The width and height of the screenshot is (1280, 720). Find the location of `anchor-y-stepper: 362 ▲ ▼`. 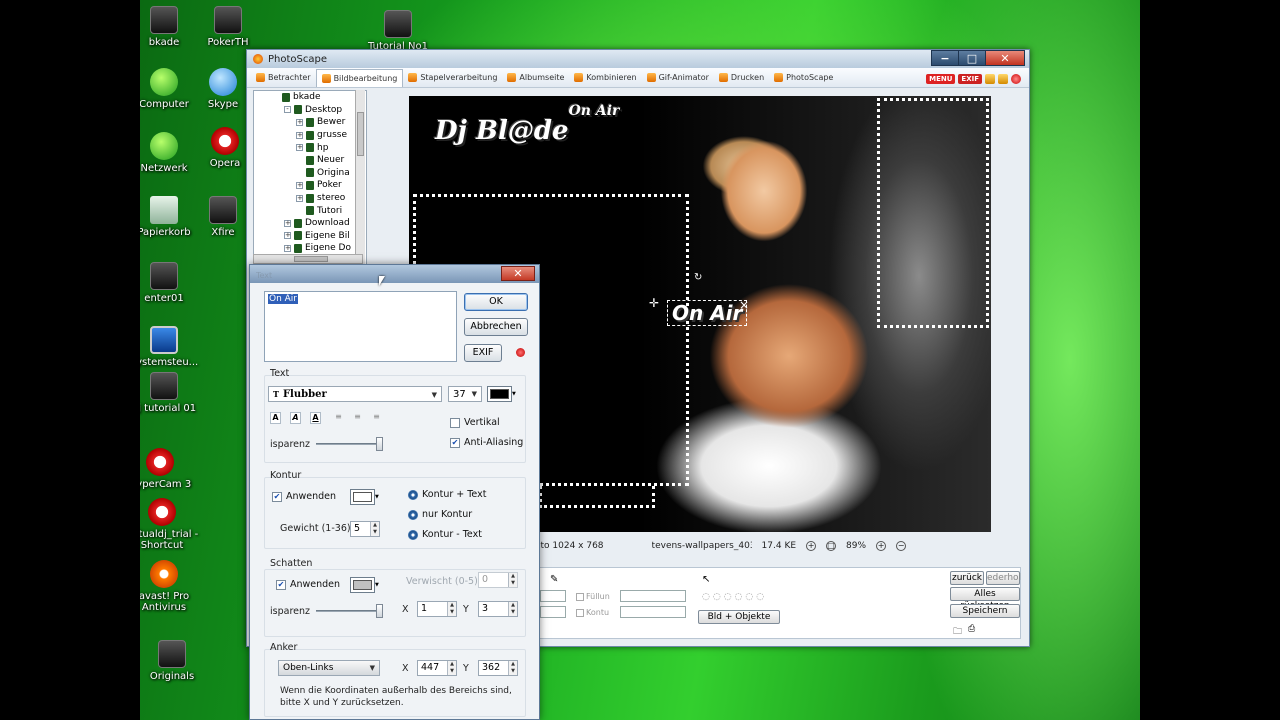

anchor-y-stepper: 362 ▲ ▼ is located at coordinates (498, 668).